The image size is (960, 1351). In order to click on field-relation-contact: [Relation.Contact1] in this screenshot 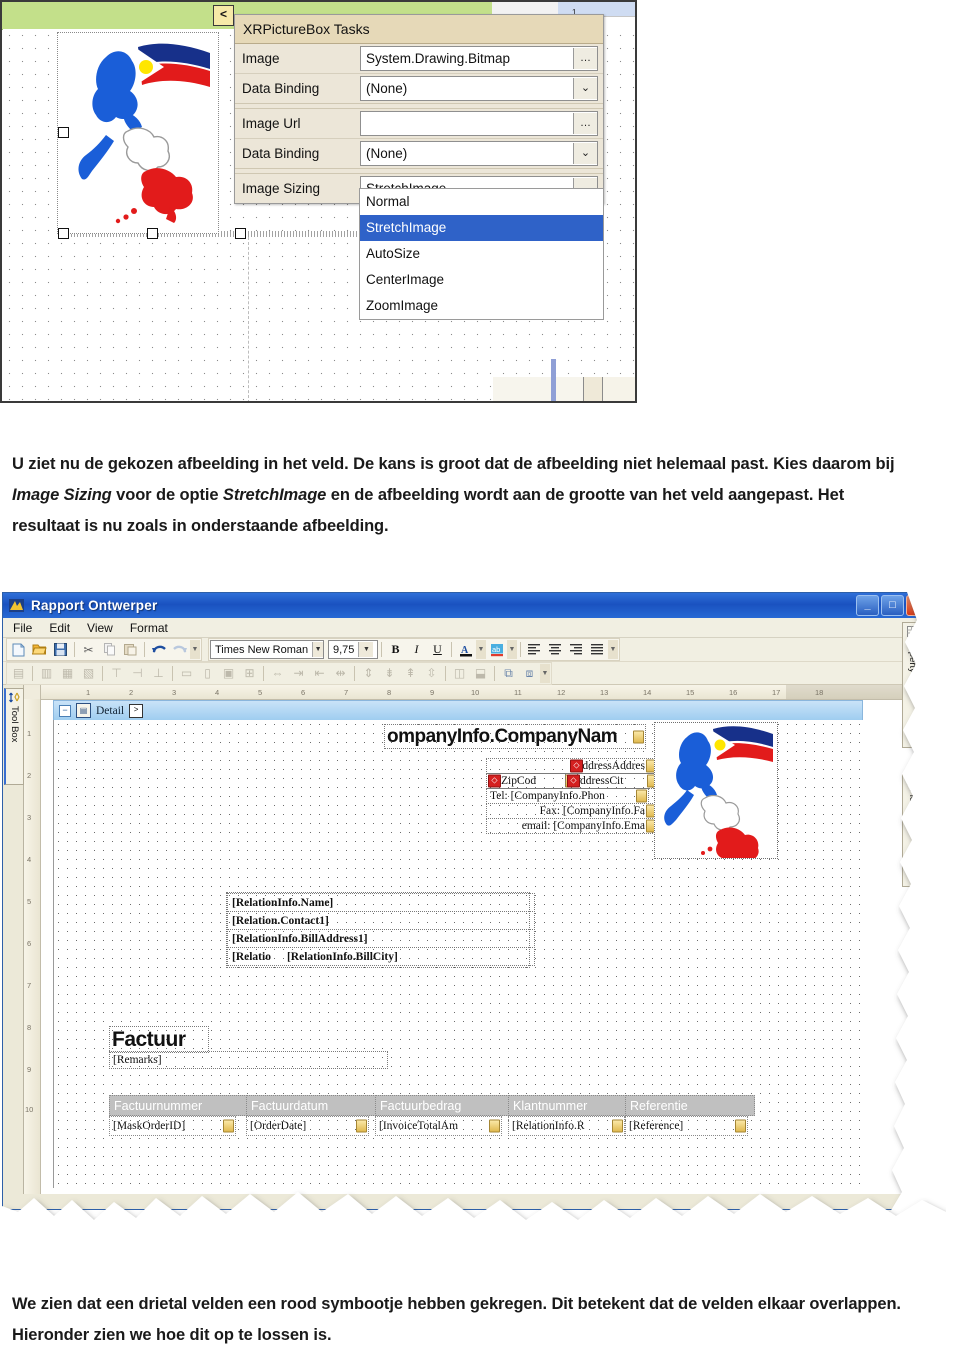, I will do `click(381, 920)`.